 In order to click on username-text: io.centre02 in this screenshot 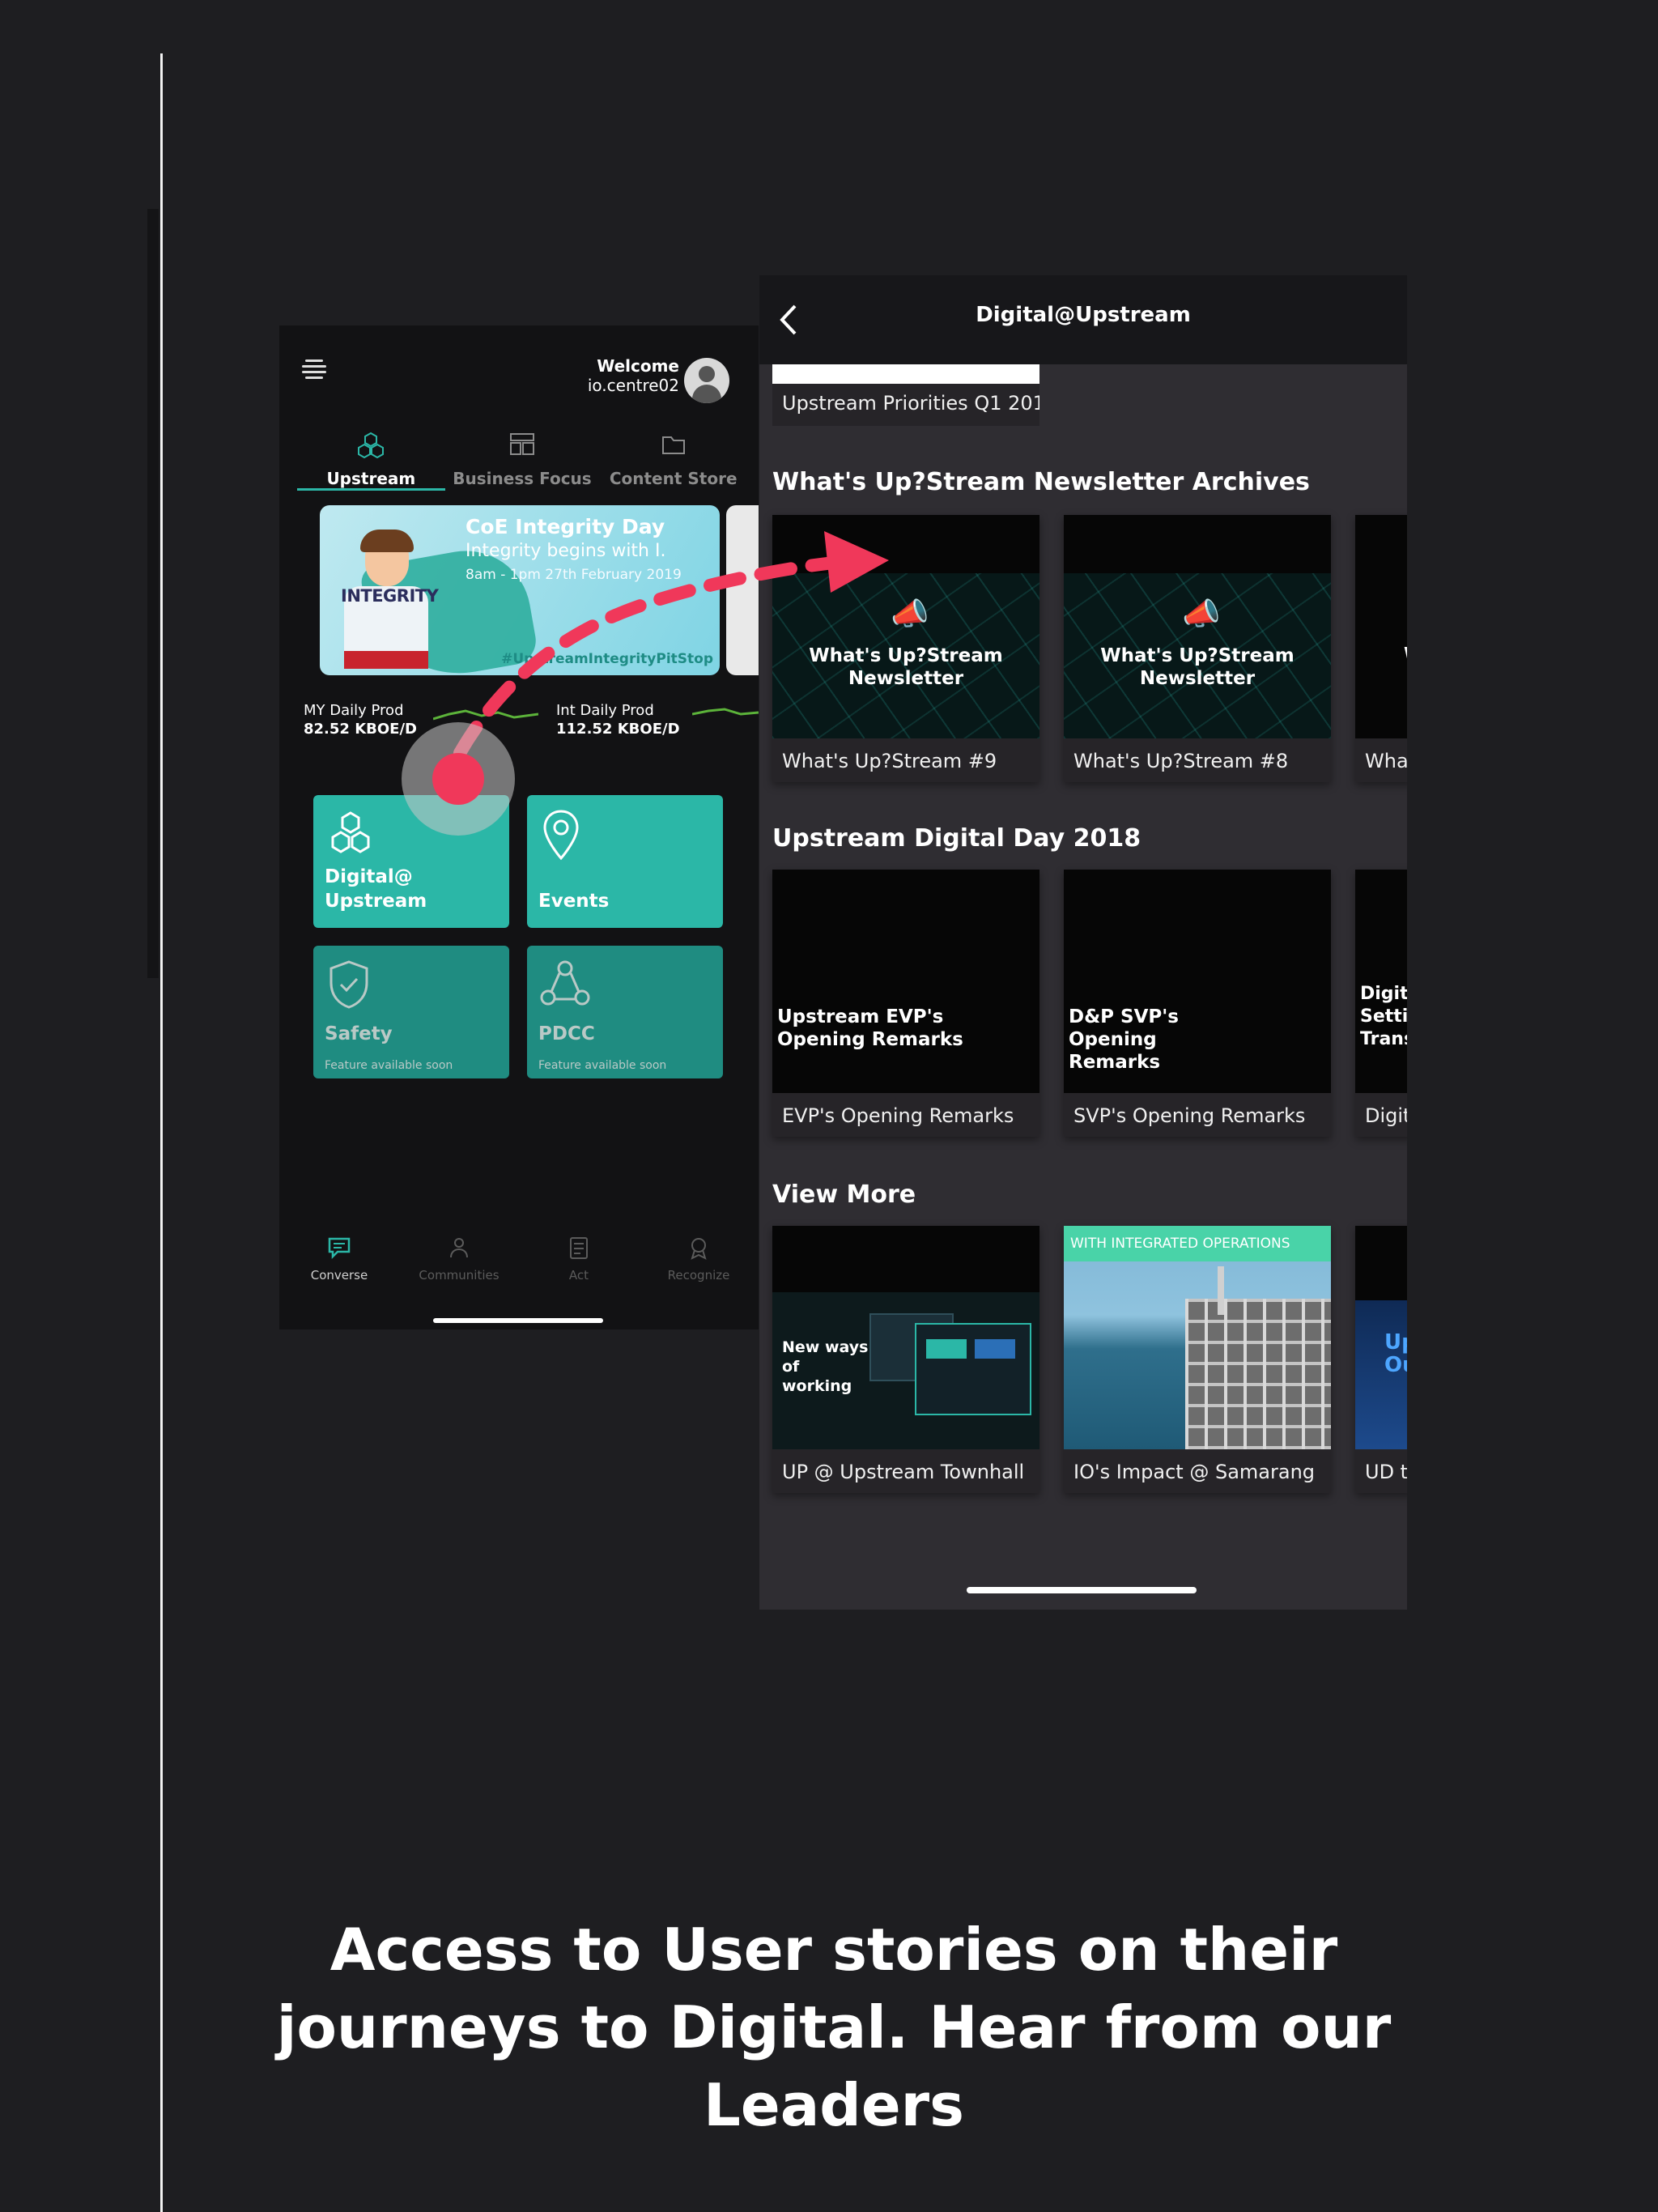, I will do `click(633, 385)`.